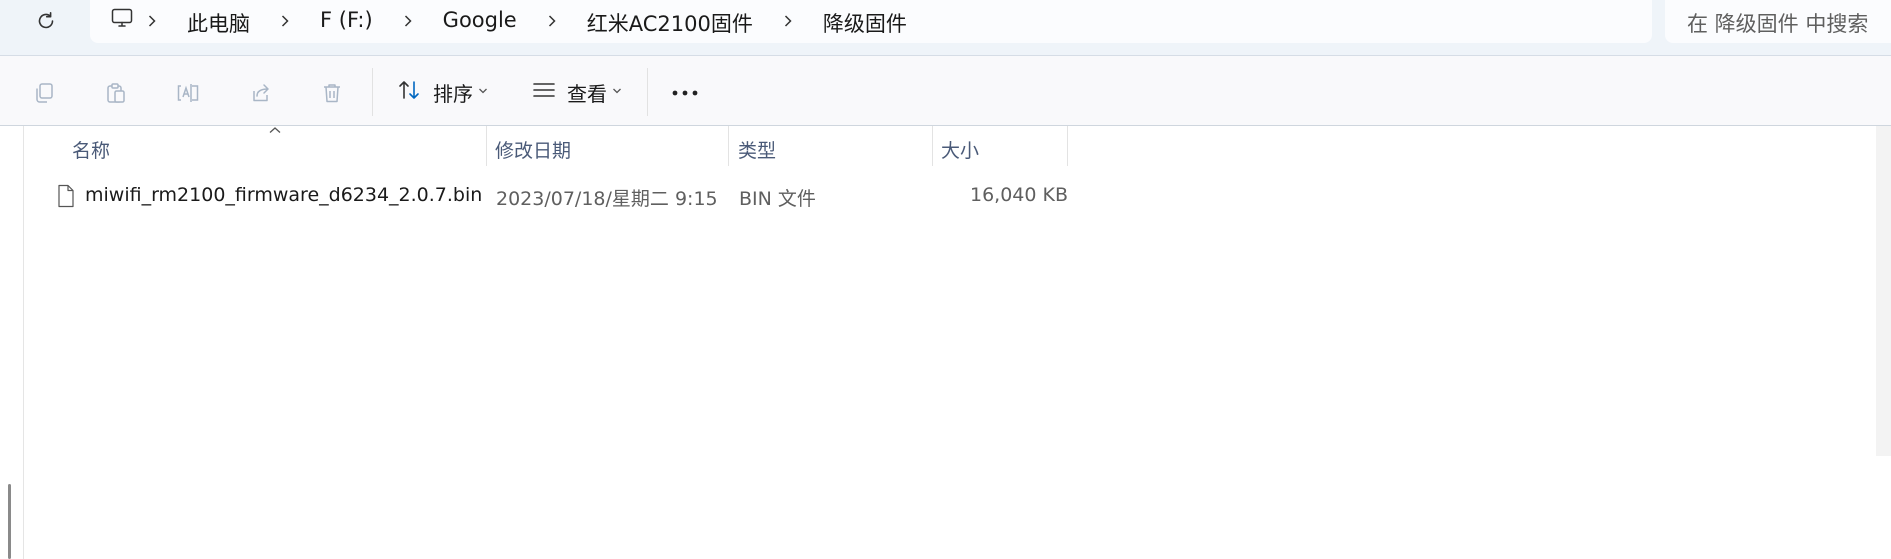 The image size is (1891, 559). I want to click on sort-button: 排序, so click(443, 89).